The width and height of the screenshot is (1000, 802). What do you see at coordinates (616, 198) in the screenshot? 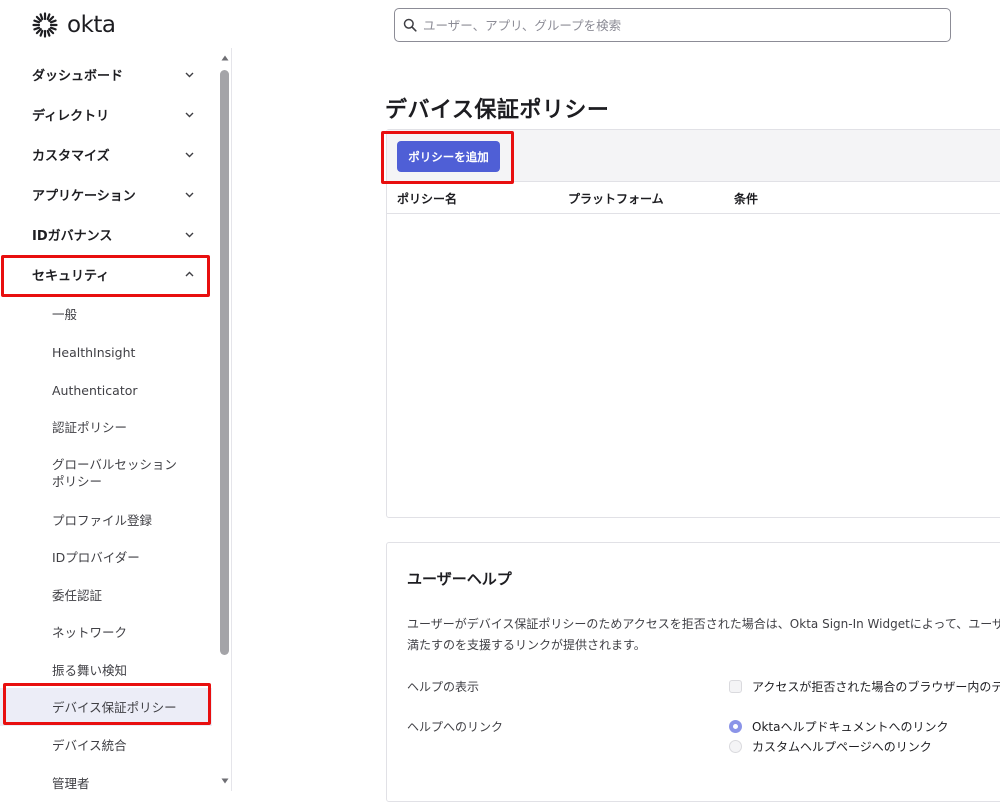
I see `column-header-platform: プラットフォーム` at bounding box center [616, 198].